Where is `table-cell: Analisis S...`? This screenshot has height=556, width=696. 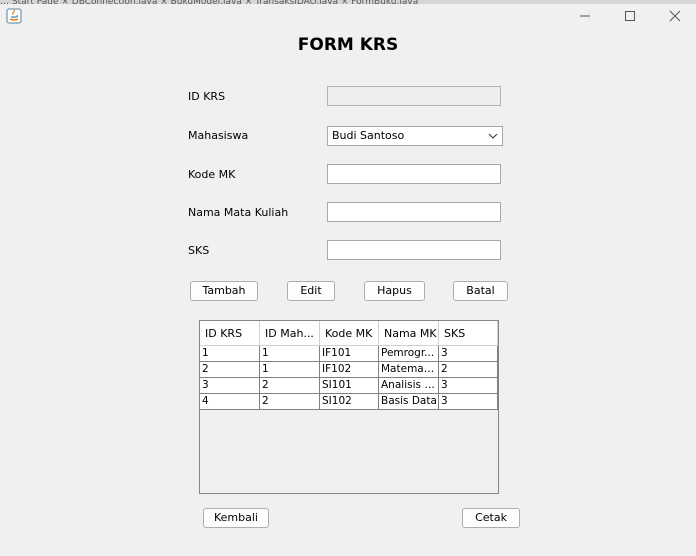
table-cell: Analisis S... is located at coordinates (409, 386).